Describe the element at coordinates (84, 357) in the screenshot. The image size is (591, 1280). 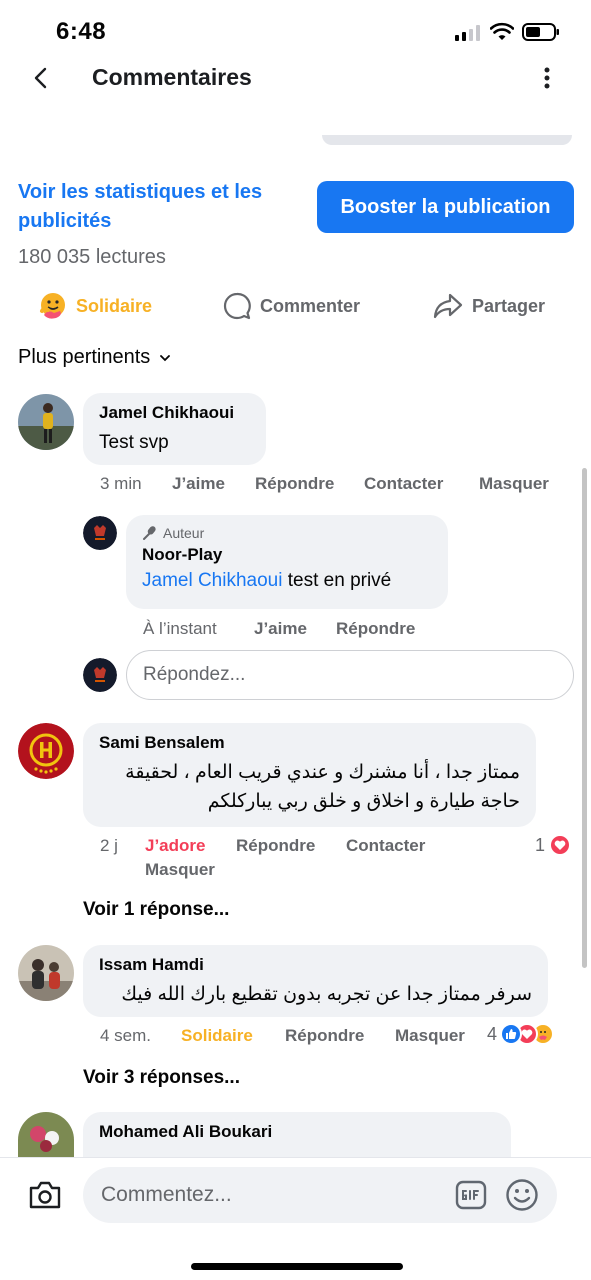
I see `sort-label: Plus pertinents` at that location.